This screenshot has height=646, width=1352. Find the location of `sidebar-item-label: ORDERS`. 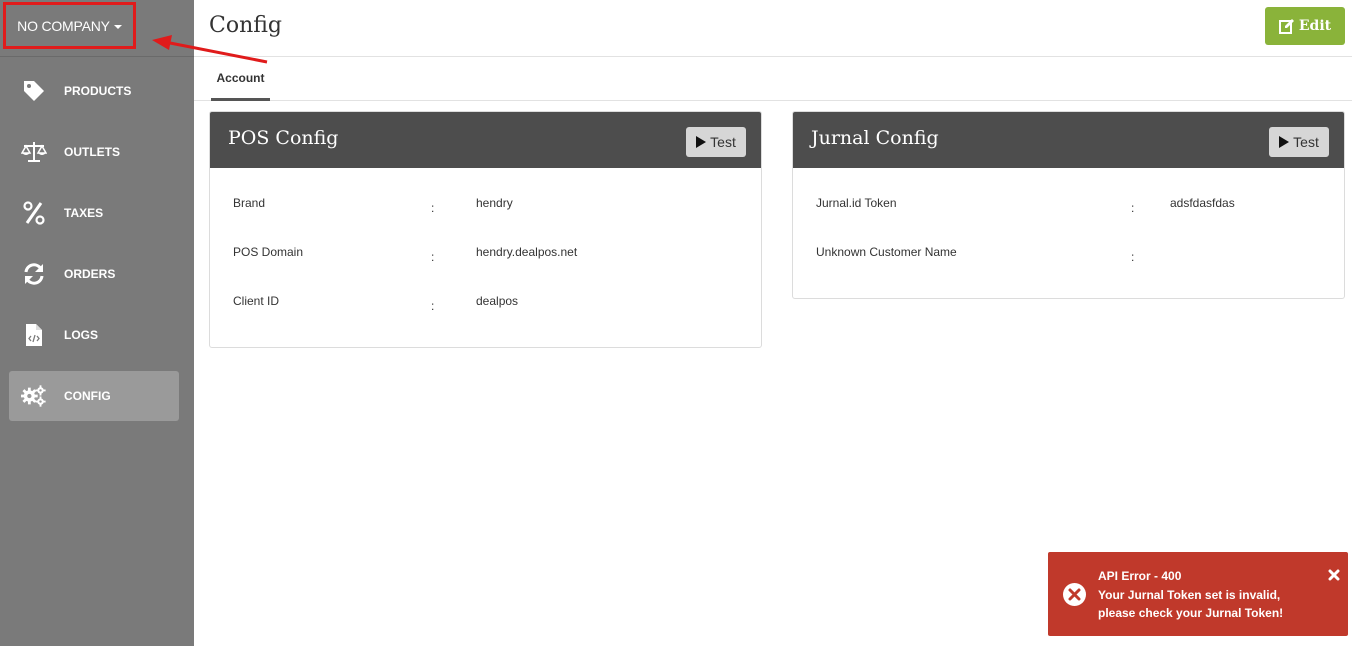

sidebar-item-label: ORDERS is located at coordinates (90, 274).